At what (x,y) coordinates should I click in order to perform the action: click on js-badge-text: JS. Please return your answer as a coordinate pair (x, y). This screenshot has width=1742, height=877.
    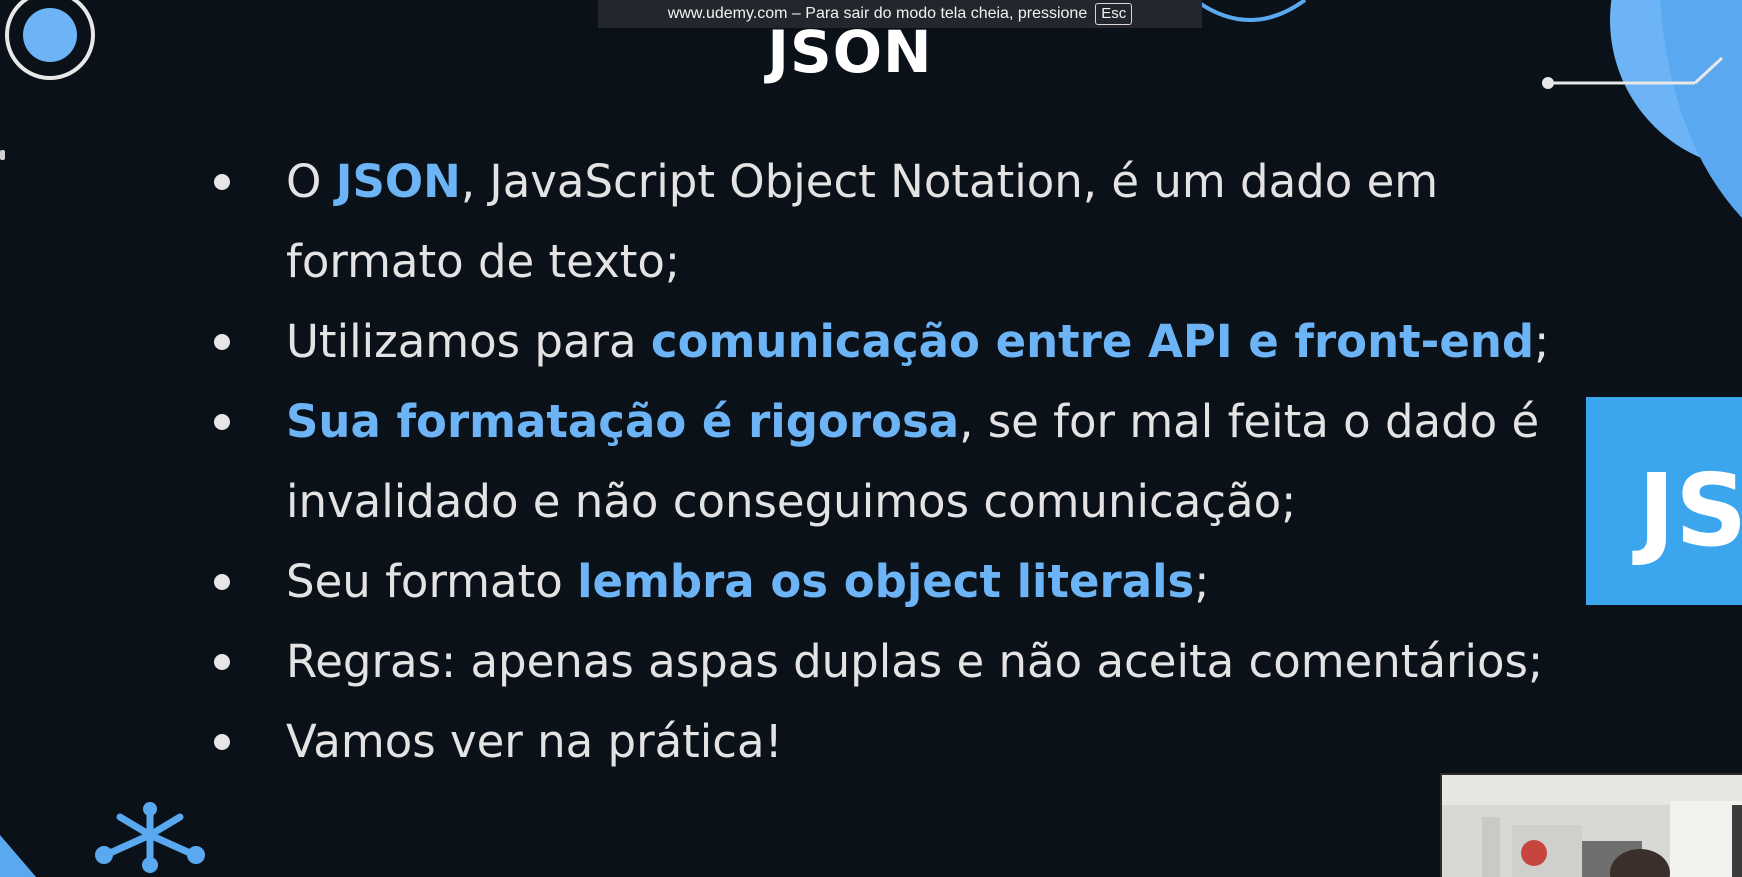
    Looking at the image, I should click on (1690, 510).